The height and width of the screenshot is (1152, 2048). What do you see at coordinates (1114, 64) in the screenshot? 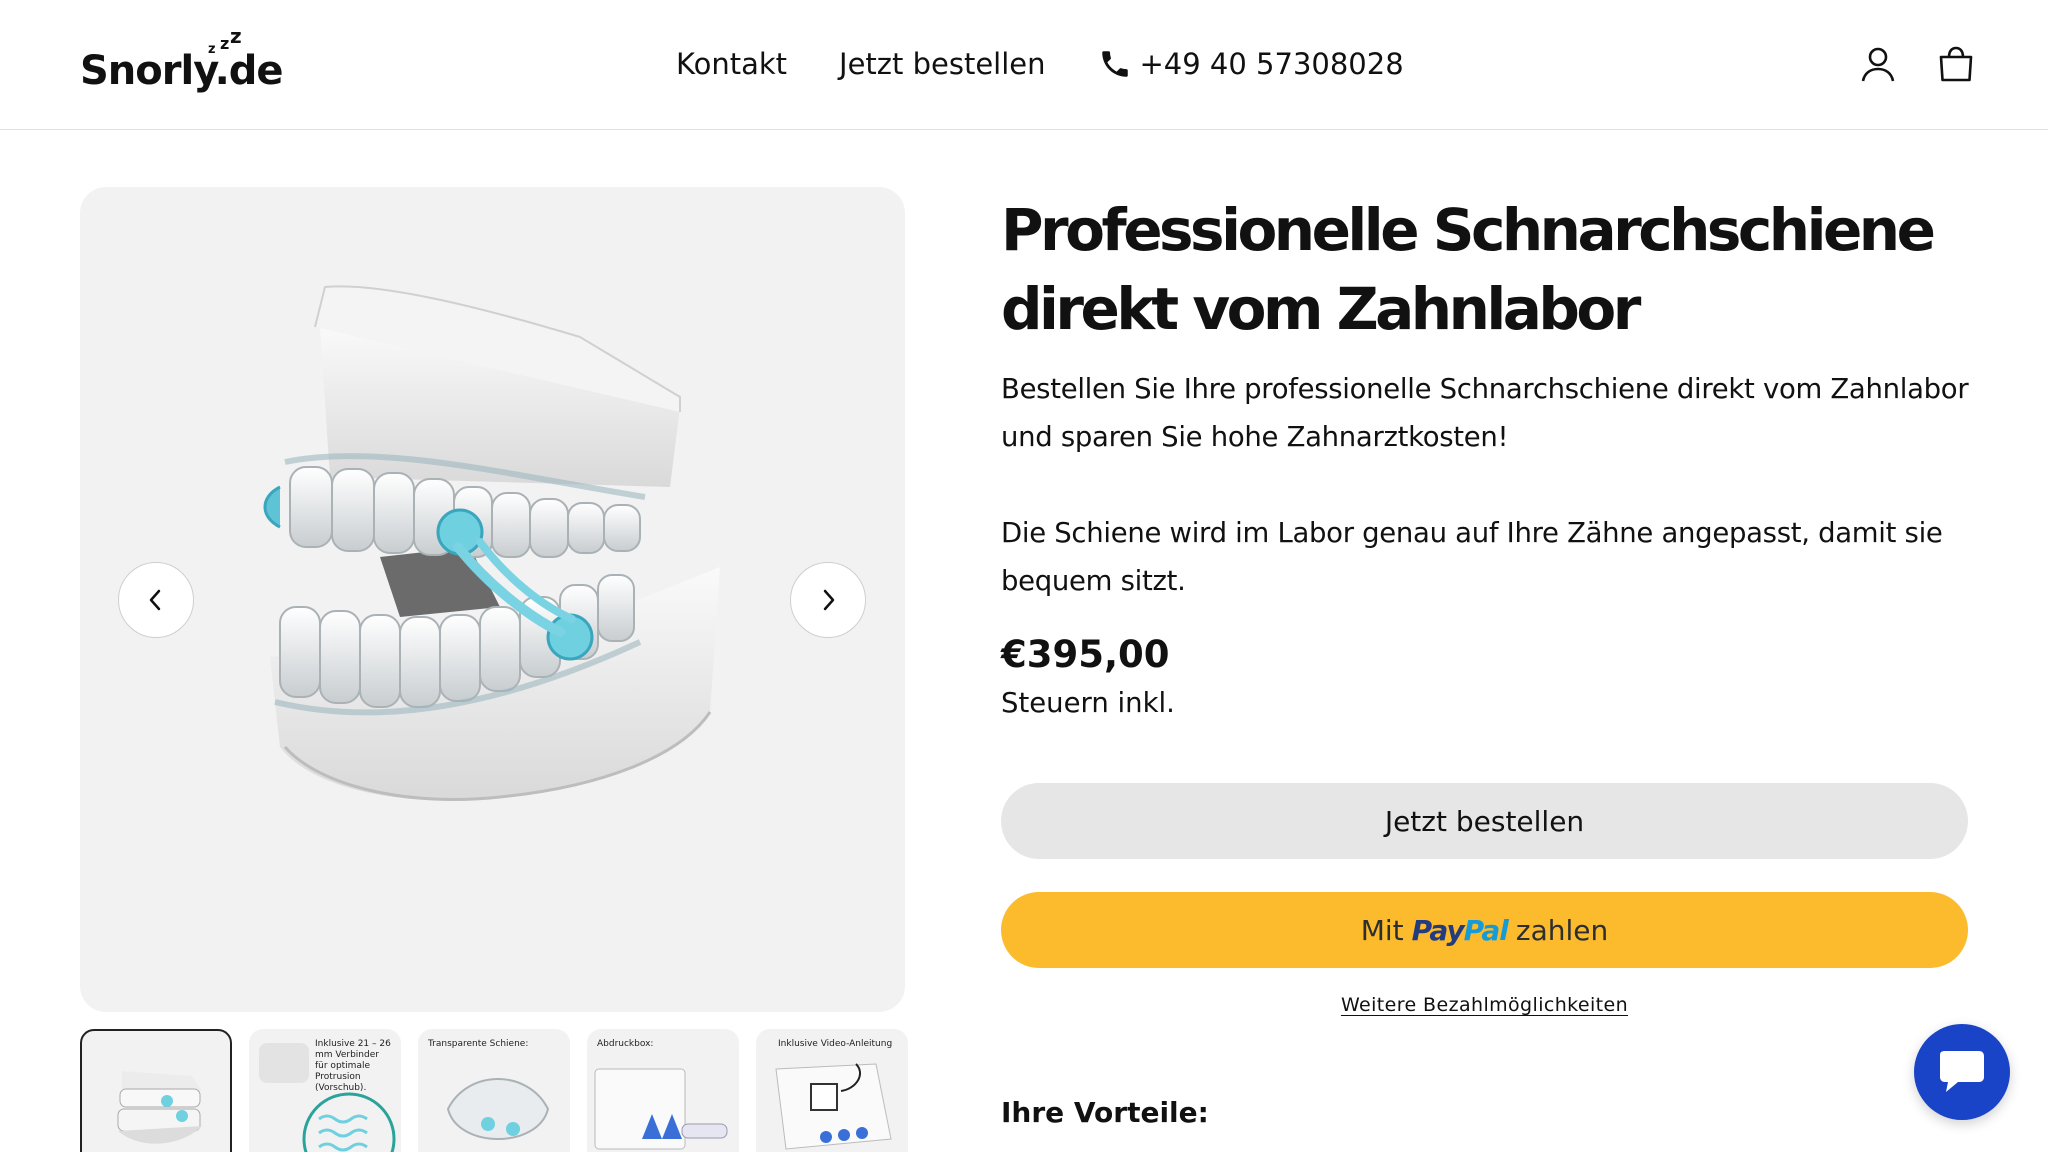
I see `phone-icon` at bounding box center [1114, 64].